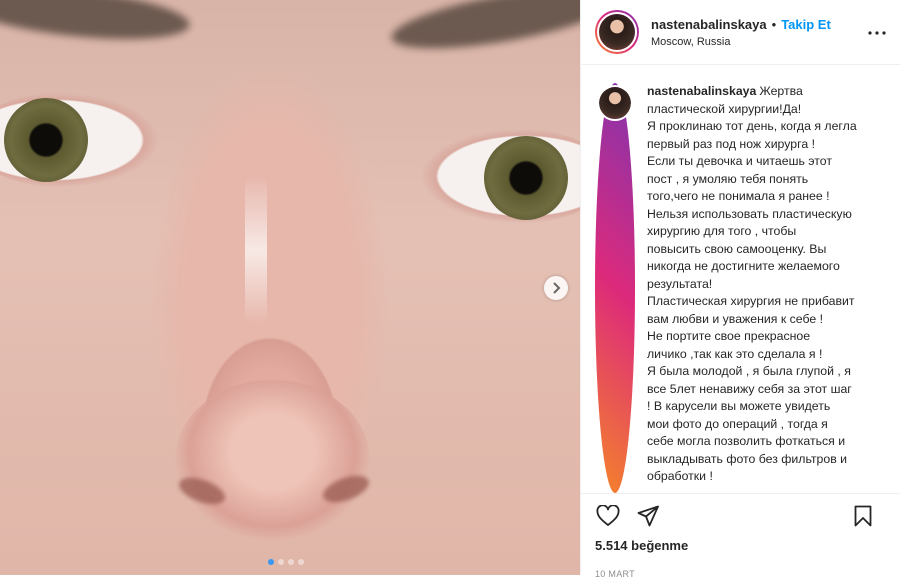 Image resolution: width=900 pixels, height=579 pixels. I want to click on avatar, so click(617, 32).